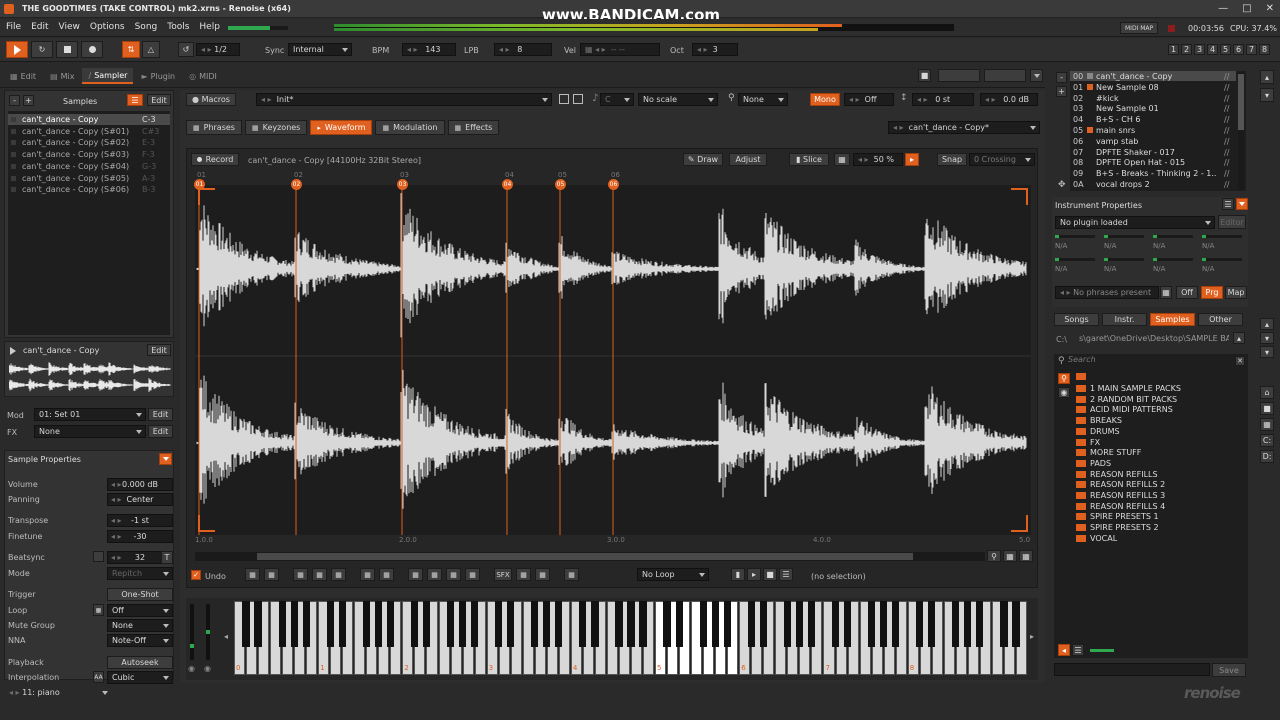 The image size is (1280, 720). What do you see at coordinates (276, 127) in the screenshot?
I see `subtab-keyzones: ▦ Keyzones` at bounding box center [276, 127].